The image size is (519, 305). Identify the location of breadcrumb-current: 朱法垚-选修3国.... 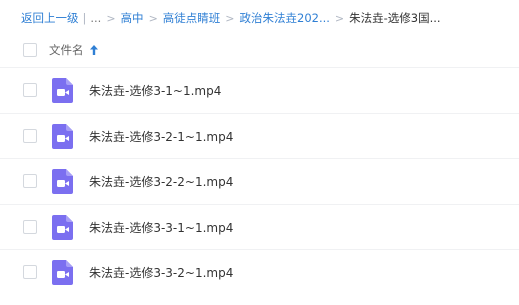
(395, 18).